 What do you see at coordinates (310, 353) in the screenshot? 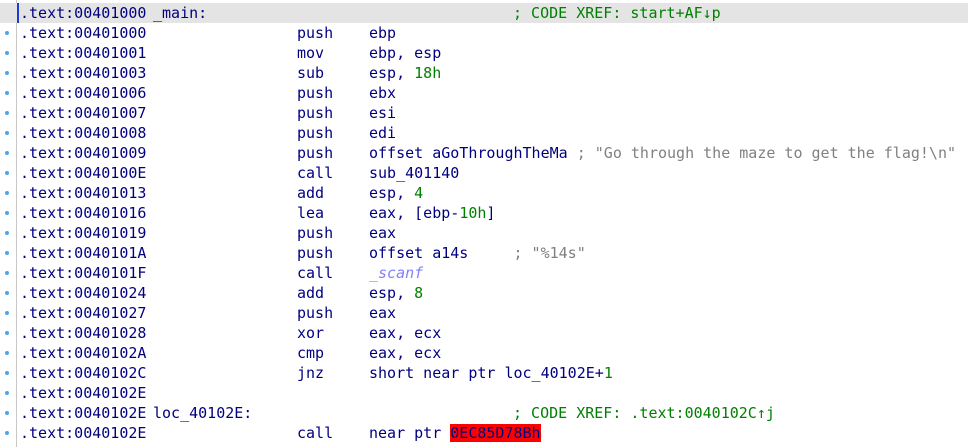
I see `mnemonic: cmp` at bounding box center [310, 353].